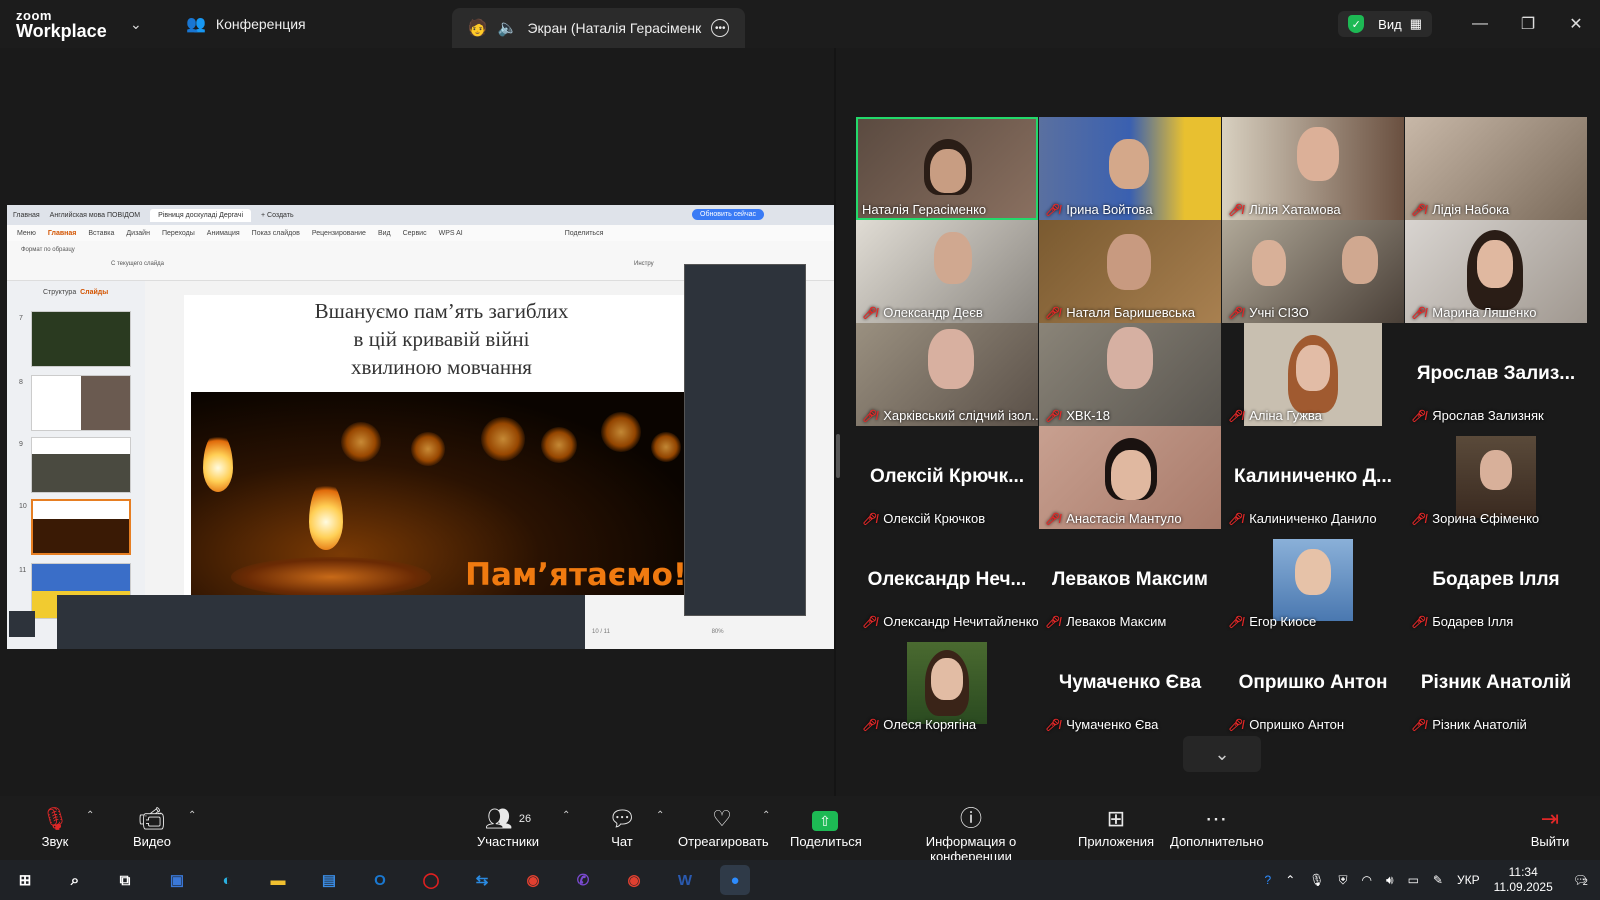 Image resolution: width=1600 pixels, height=900 pixels. Describe the element at coordinates (227, 880) in the screenshot. I see `edge-icon: ◐` at that location.